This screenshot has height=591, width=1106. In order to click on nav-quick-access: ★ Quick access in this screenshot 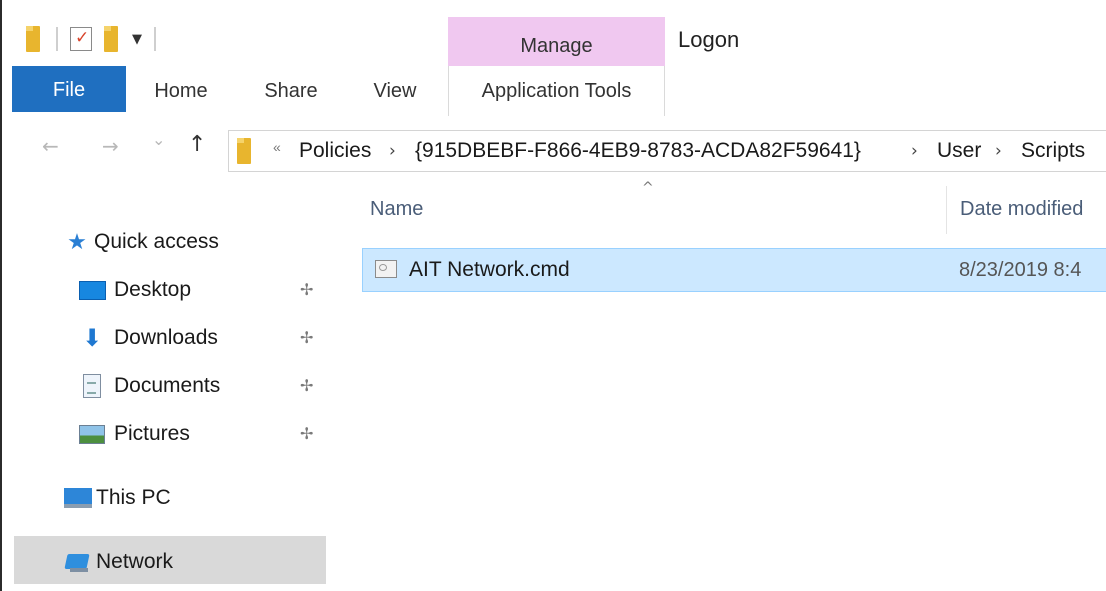, I will do `click(141, 242)`.